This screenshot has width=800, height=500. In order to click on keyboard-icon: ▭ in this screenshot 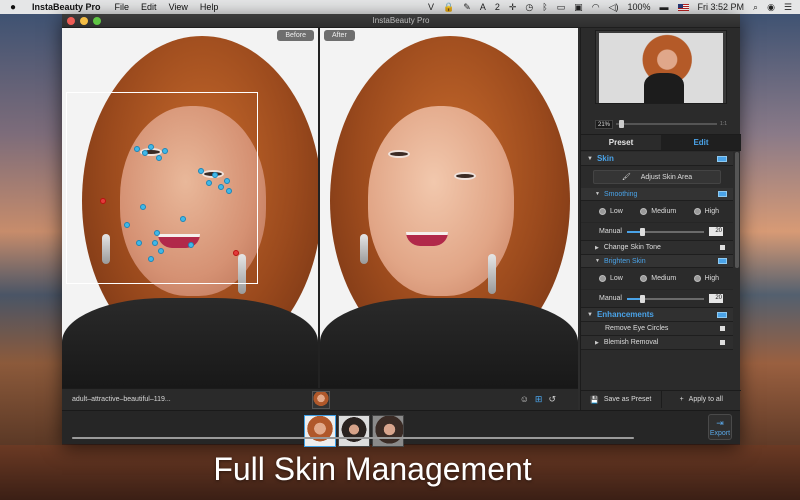, I will do `click(561, 7)`.